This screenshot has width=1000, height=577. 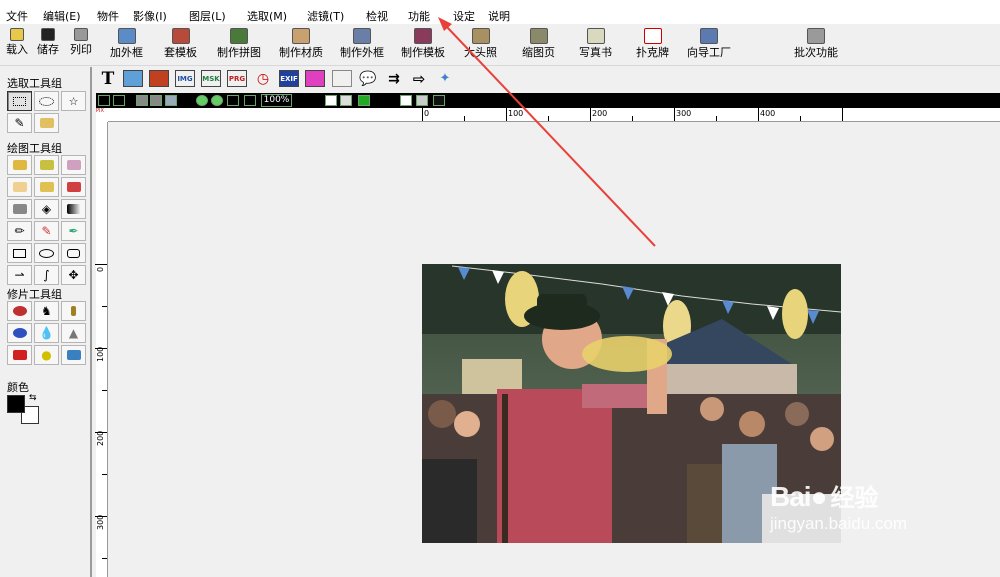 I want to click on make-frame-button: 制作外框, so click(x=362, y=43).